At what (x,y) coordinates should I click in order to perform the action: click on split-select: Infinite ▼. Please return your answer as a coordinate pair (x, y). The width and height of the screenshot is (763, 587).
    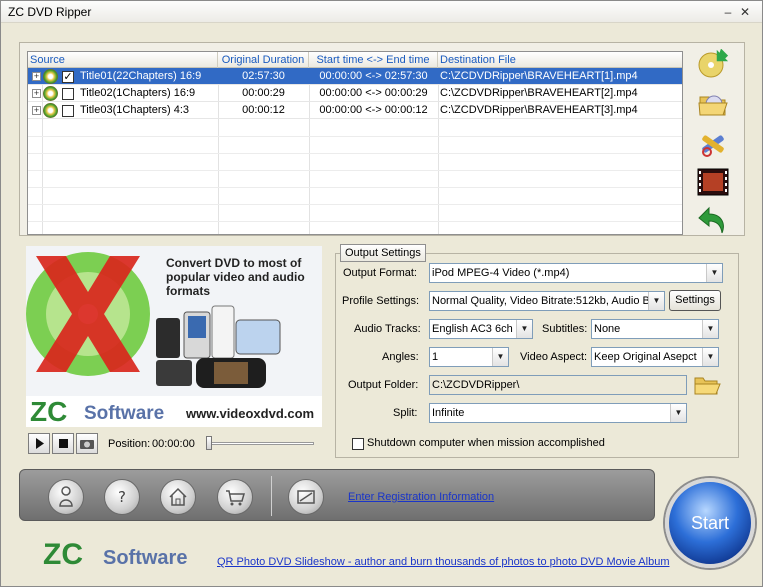
    Looking at the image, I should click on (558, 413).